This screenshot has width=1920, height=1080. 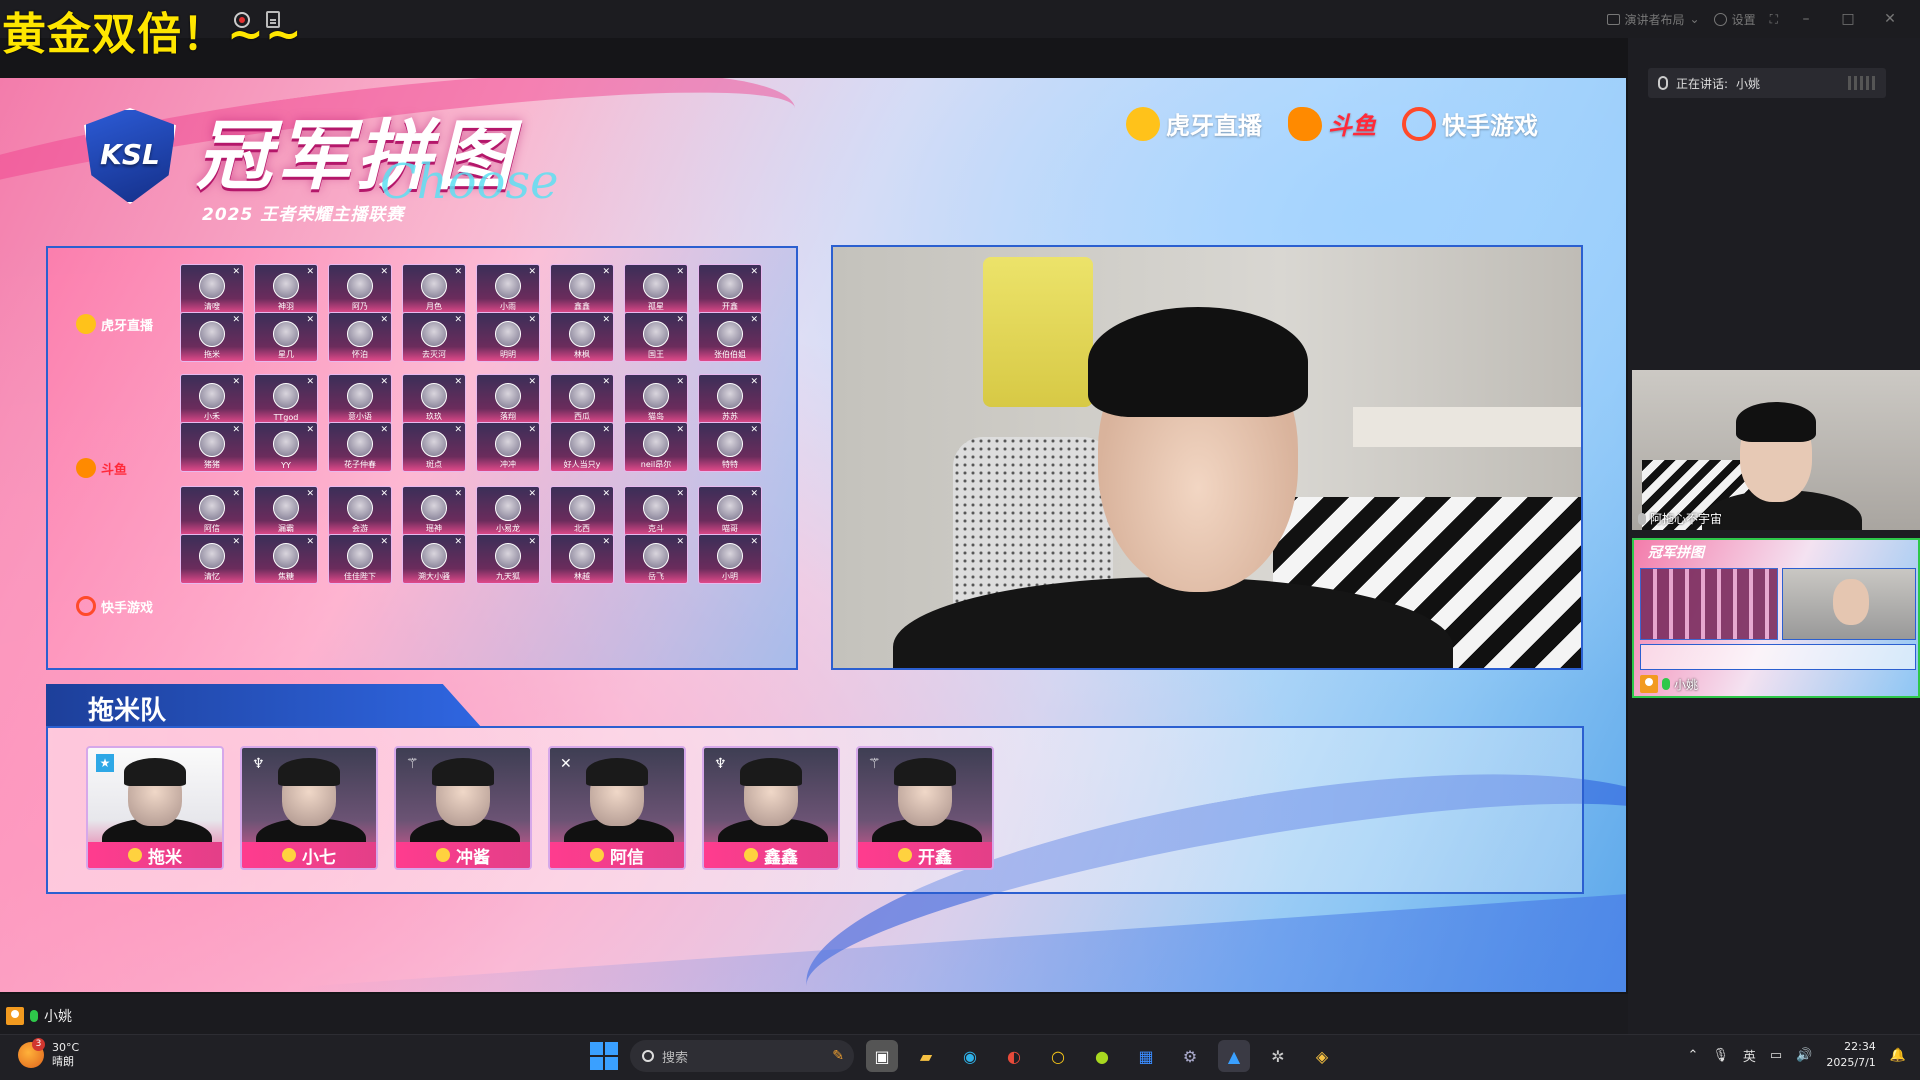 I want to click on file-explorer-icon: ▰, so click(x=926, y=1056).